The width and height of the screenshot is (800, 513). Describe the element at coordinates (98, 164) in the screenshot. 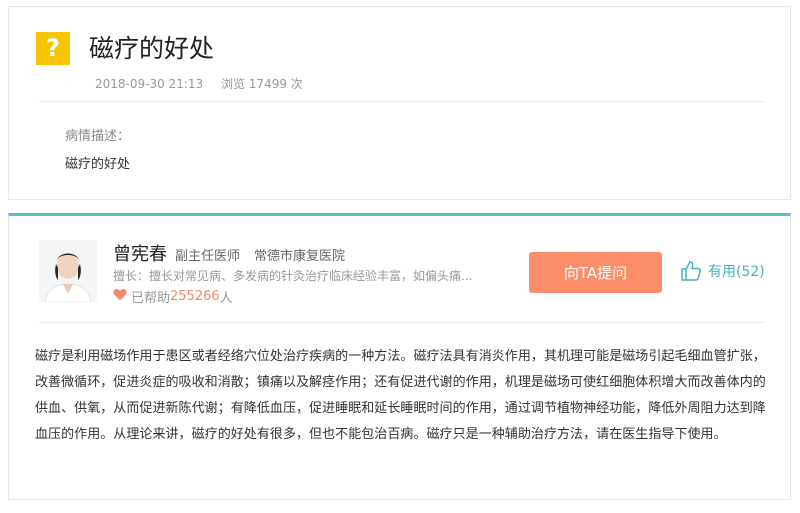

I see `description-text: 磁疗的好处` at that location.